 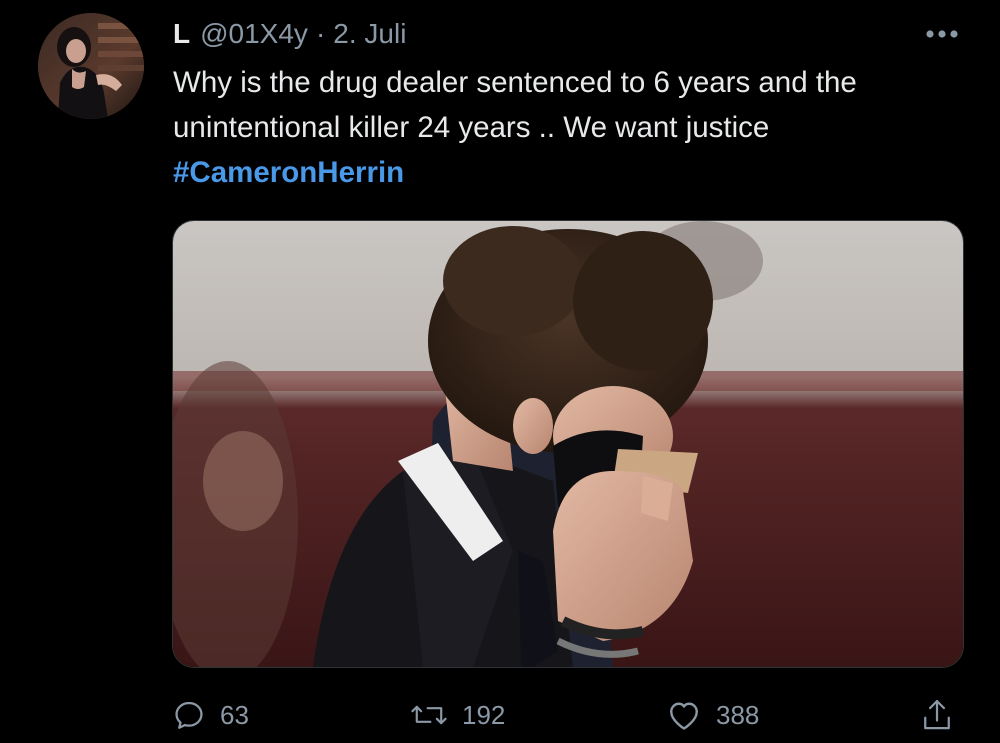 I want to click on author-handle: @01X4y, so click(x=254, y=34).